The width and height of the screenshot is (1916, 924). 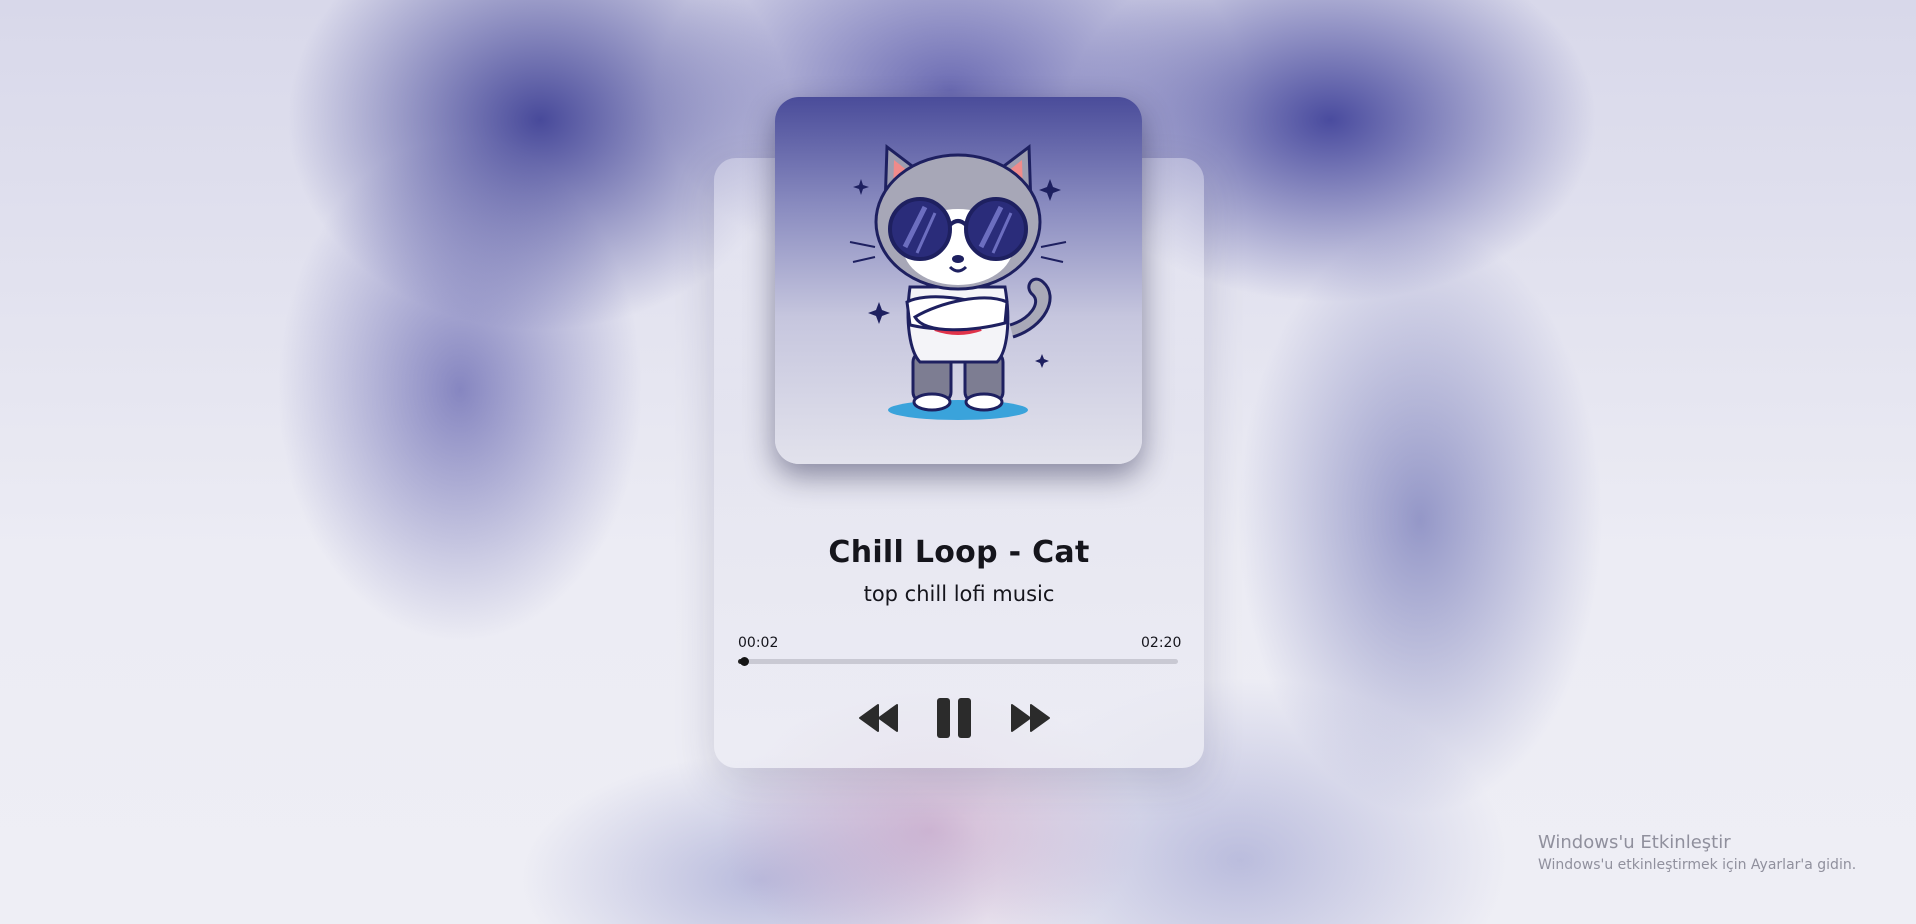 I want to click on album-cover, so click(x=958, y=280).